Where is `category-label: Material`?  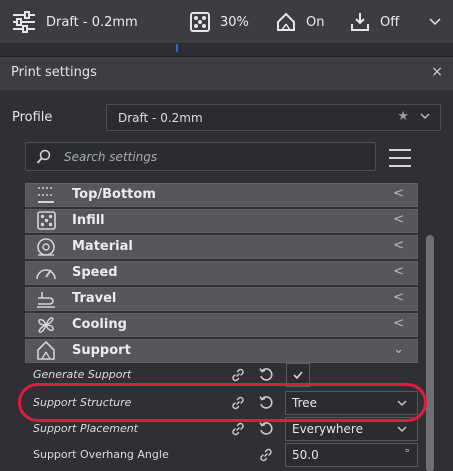
category-label: Material is located at coordinates (102, 246).